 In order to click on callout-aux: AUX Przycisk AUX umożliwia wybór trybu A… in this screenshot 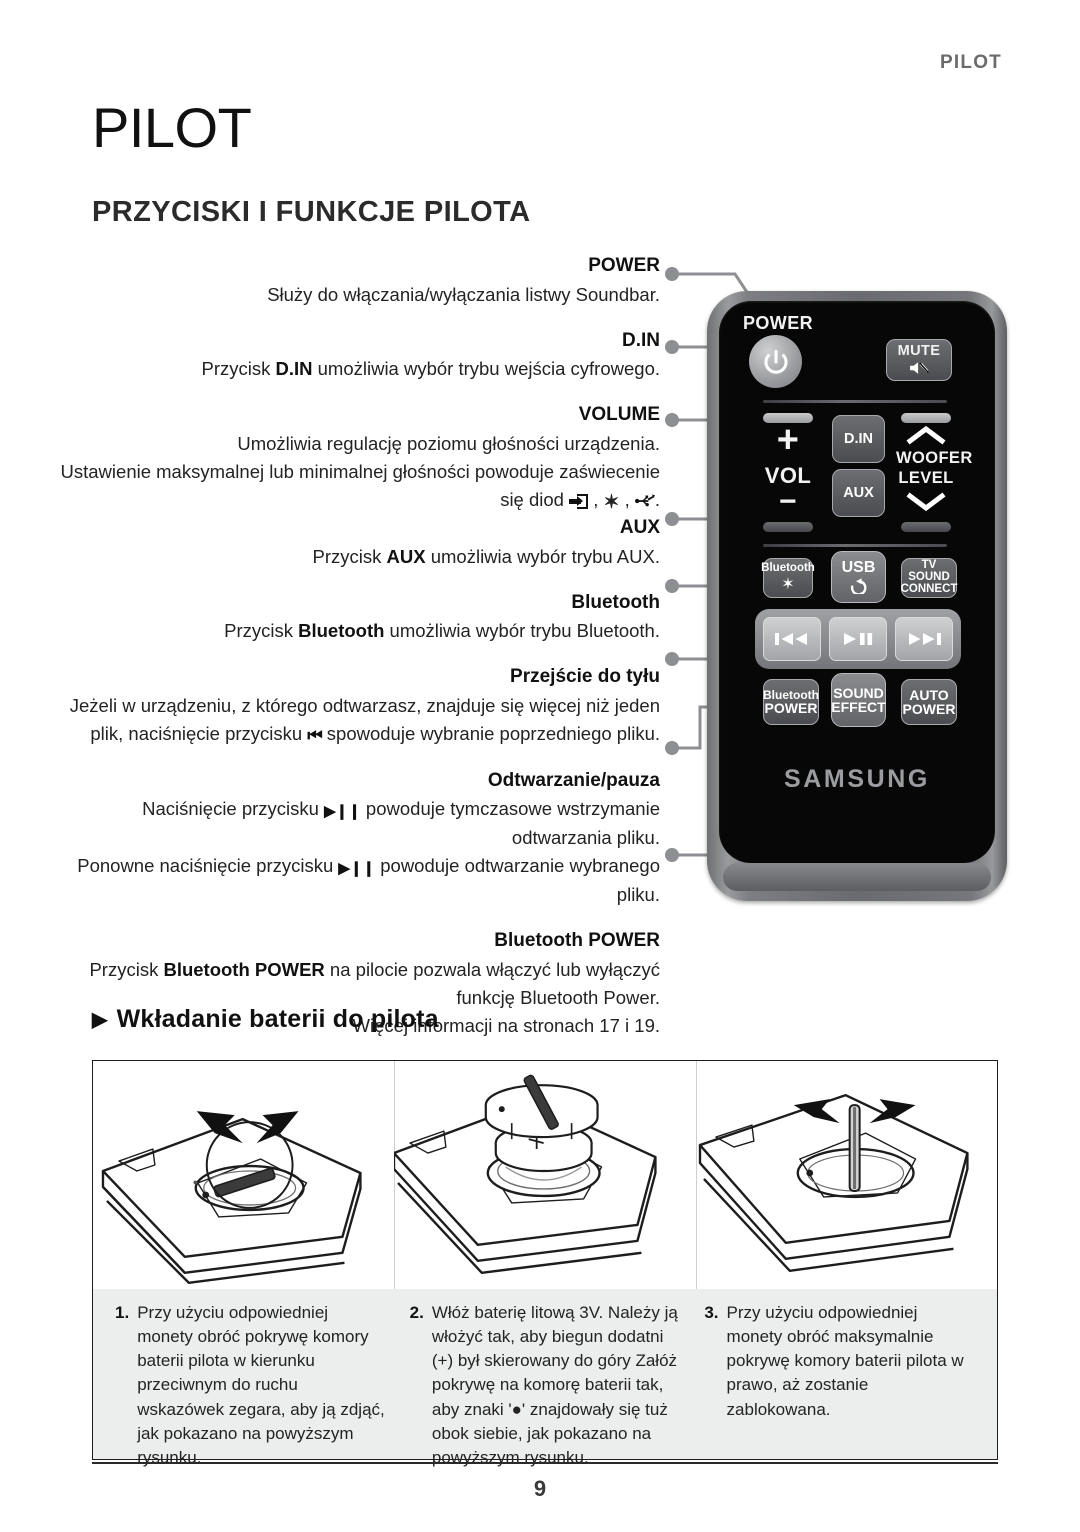, I will do `click(360, 542)`.